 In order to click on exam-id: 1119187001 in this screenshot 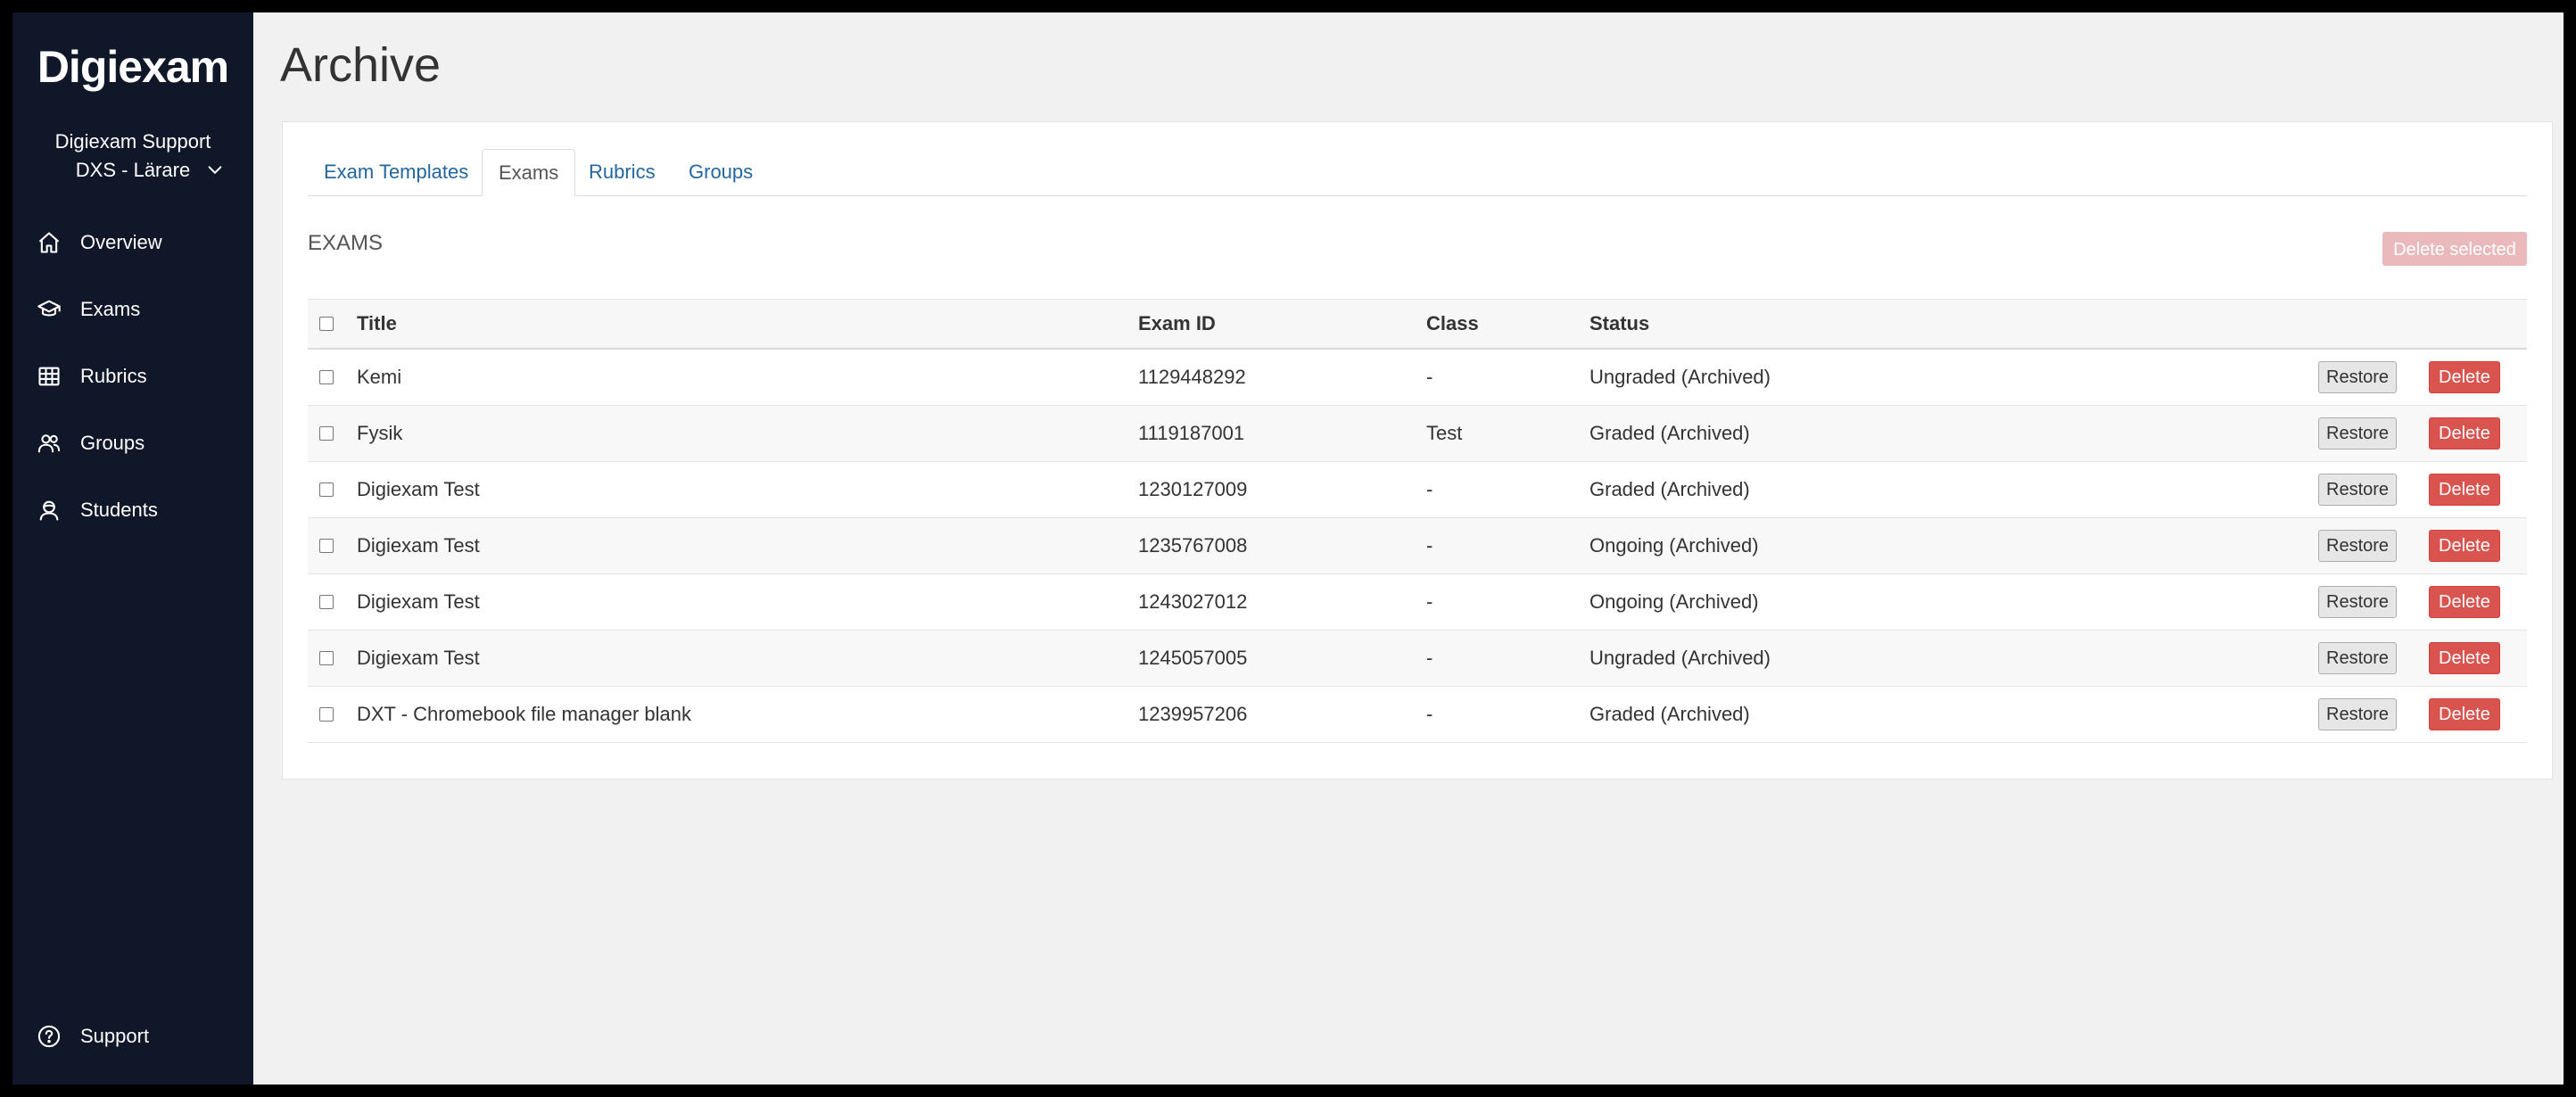, I will do `click(1191, 433)`.